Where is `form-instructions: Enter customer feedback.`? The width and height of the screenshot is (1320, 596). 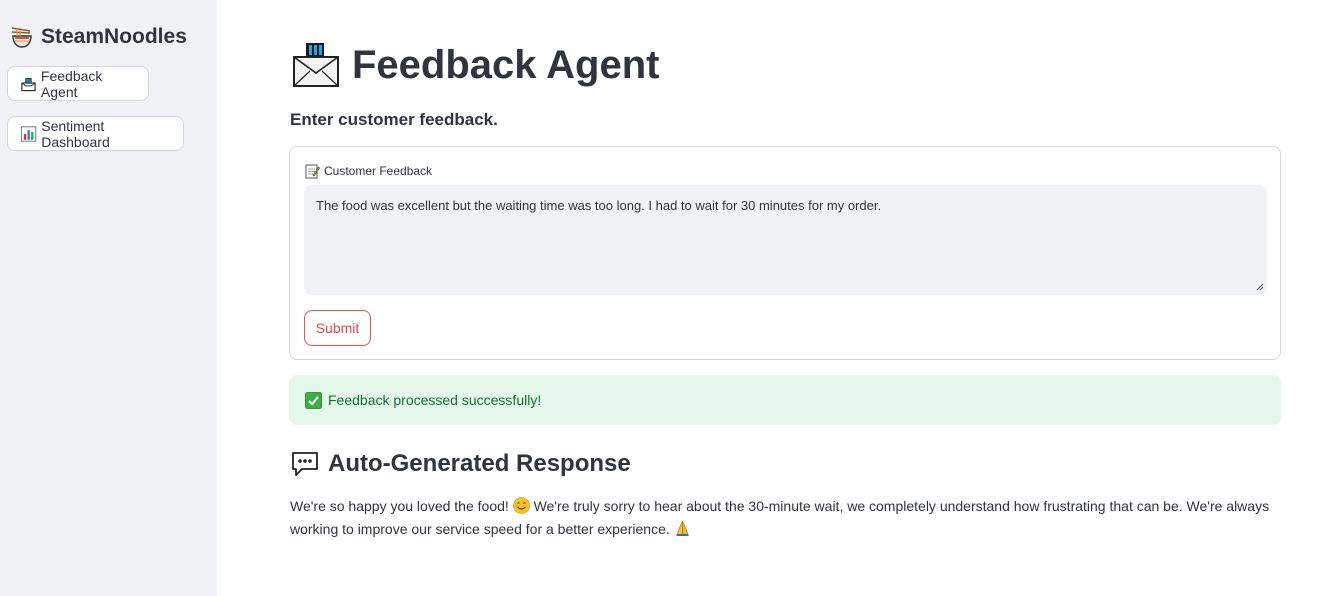 form-instructions: Enter customer feedback. is located at coordinates (394, 119).